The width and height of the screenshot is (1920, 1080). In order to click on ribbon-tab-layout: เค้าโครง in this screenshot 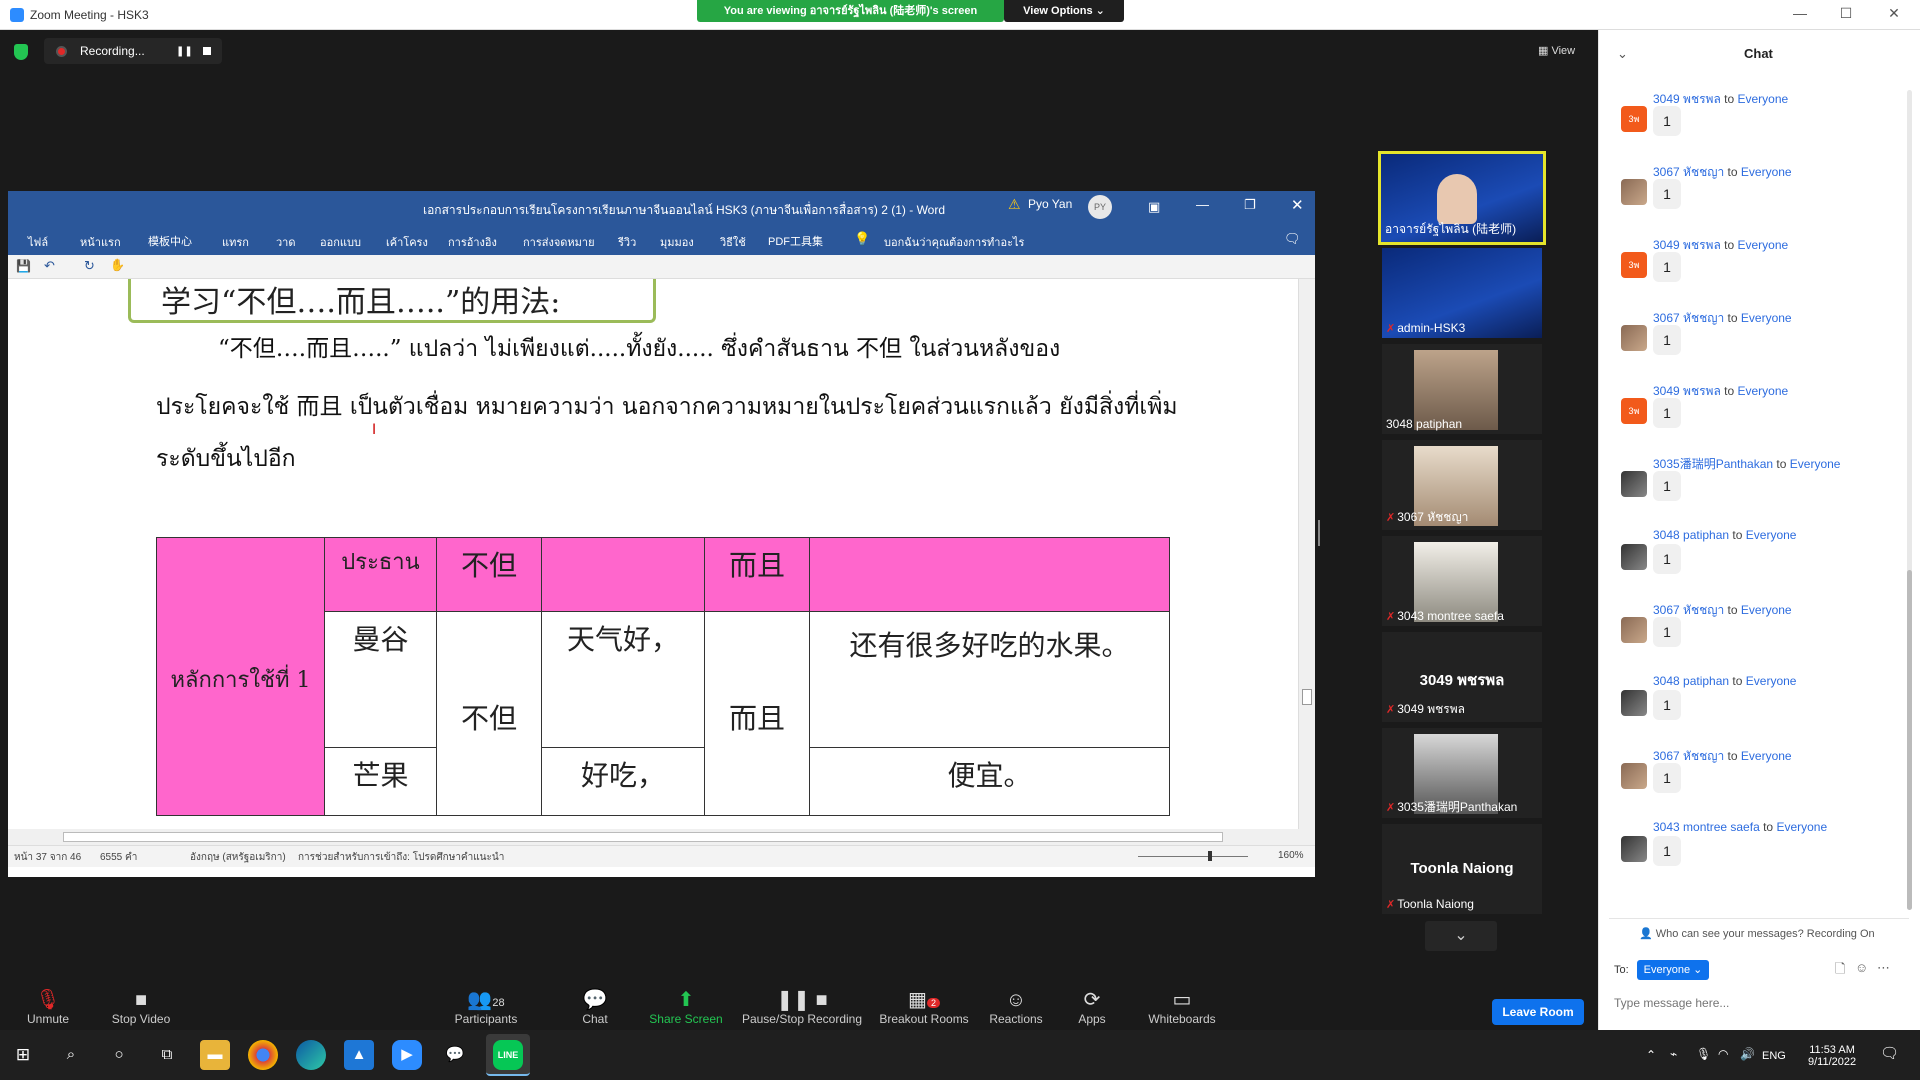, I will do `click(407, 242)`.